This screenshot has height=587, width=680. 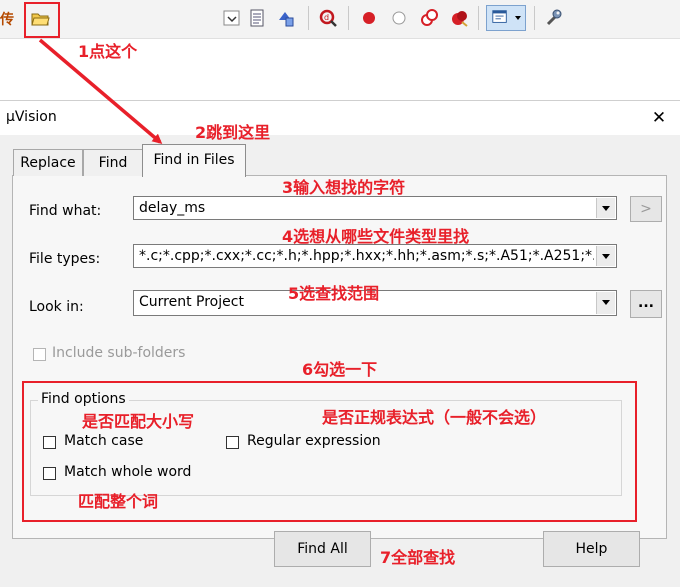 I want to click on toolbar: 传 d, so click(x=340, y=19).